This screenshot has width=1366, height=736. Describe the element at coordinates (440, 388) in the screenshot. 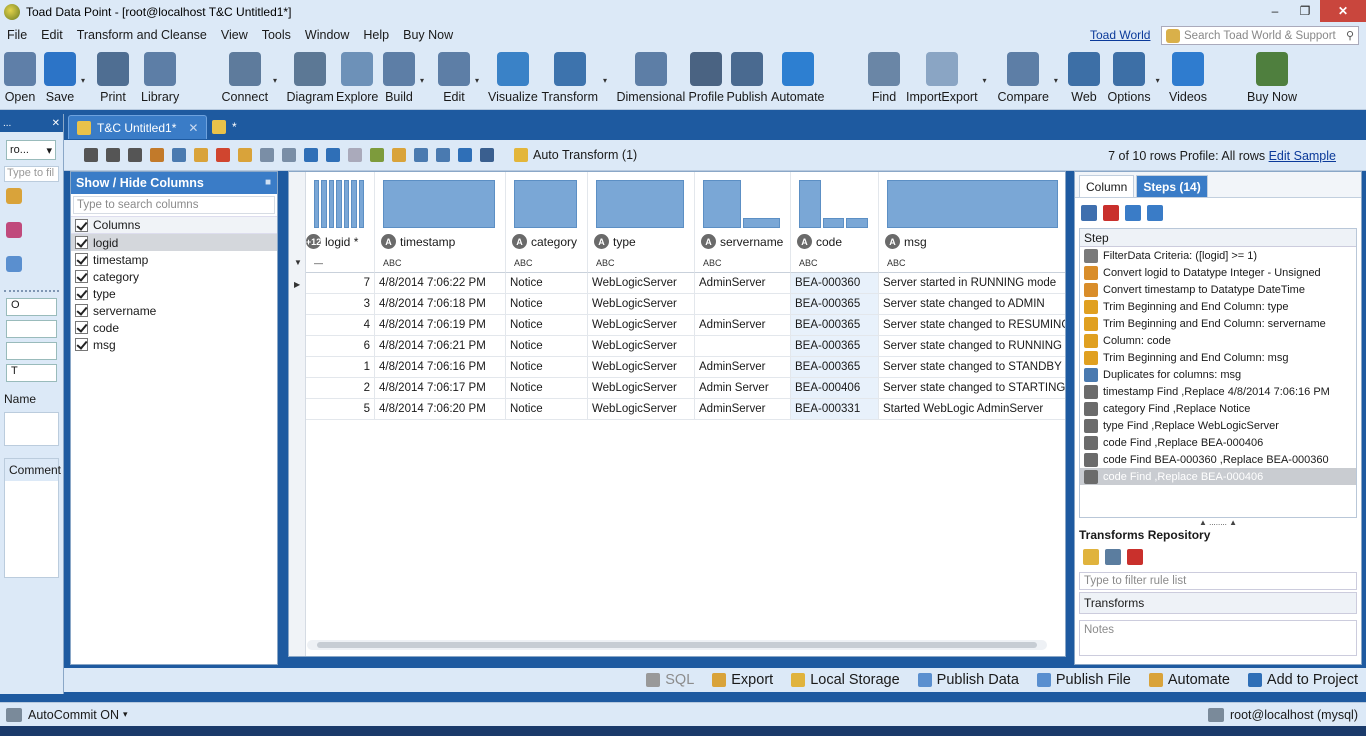

I see `grid-cell: 4/8/2014 7:06:17 PM` at that location.